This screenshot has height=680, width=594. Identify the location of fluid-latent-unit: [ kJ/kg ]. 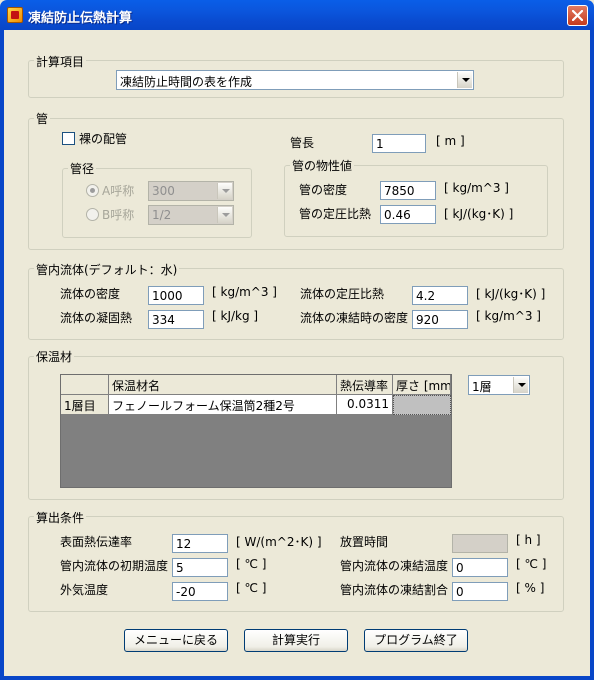
(235, 316).